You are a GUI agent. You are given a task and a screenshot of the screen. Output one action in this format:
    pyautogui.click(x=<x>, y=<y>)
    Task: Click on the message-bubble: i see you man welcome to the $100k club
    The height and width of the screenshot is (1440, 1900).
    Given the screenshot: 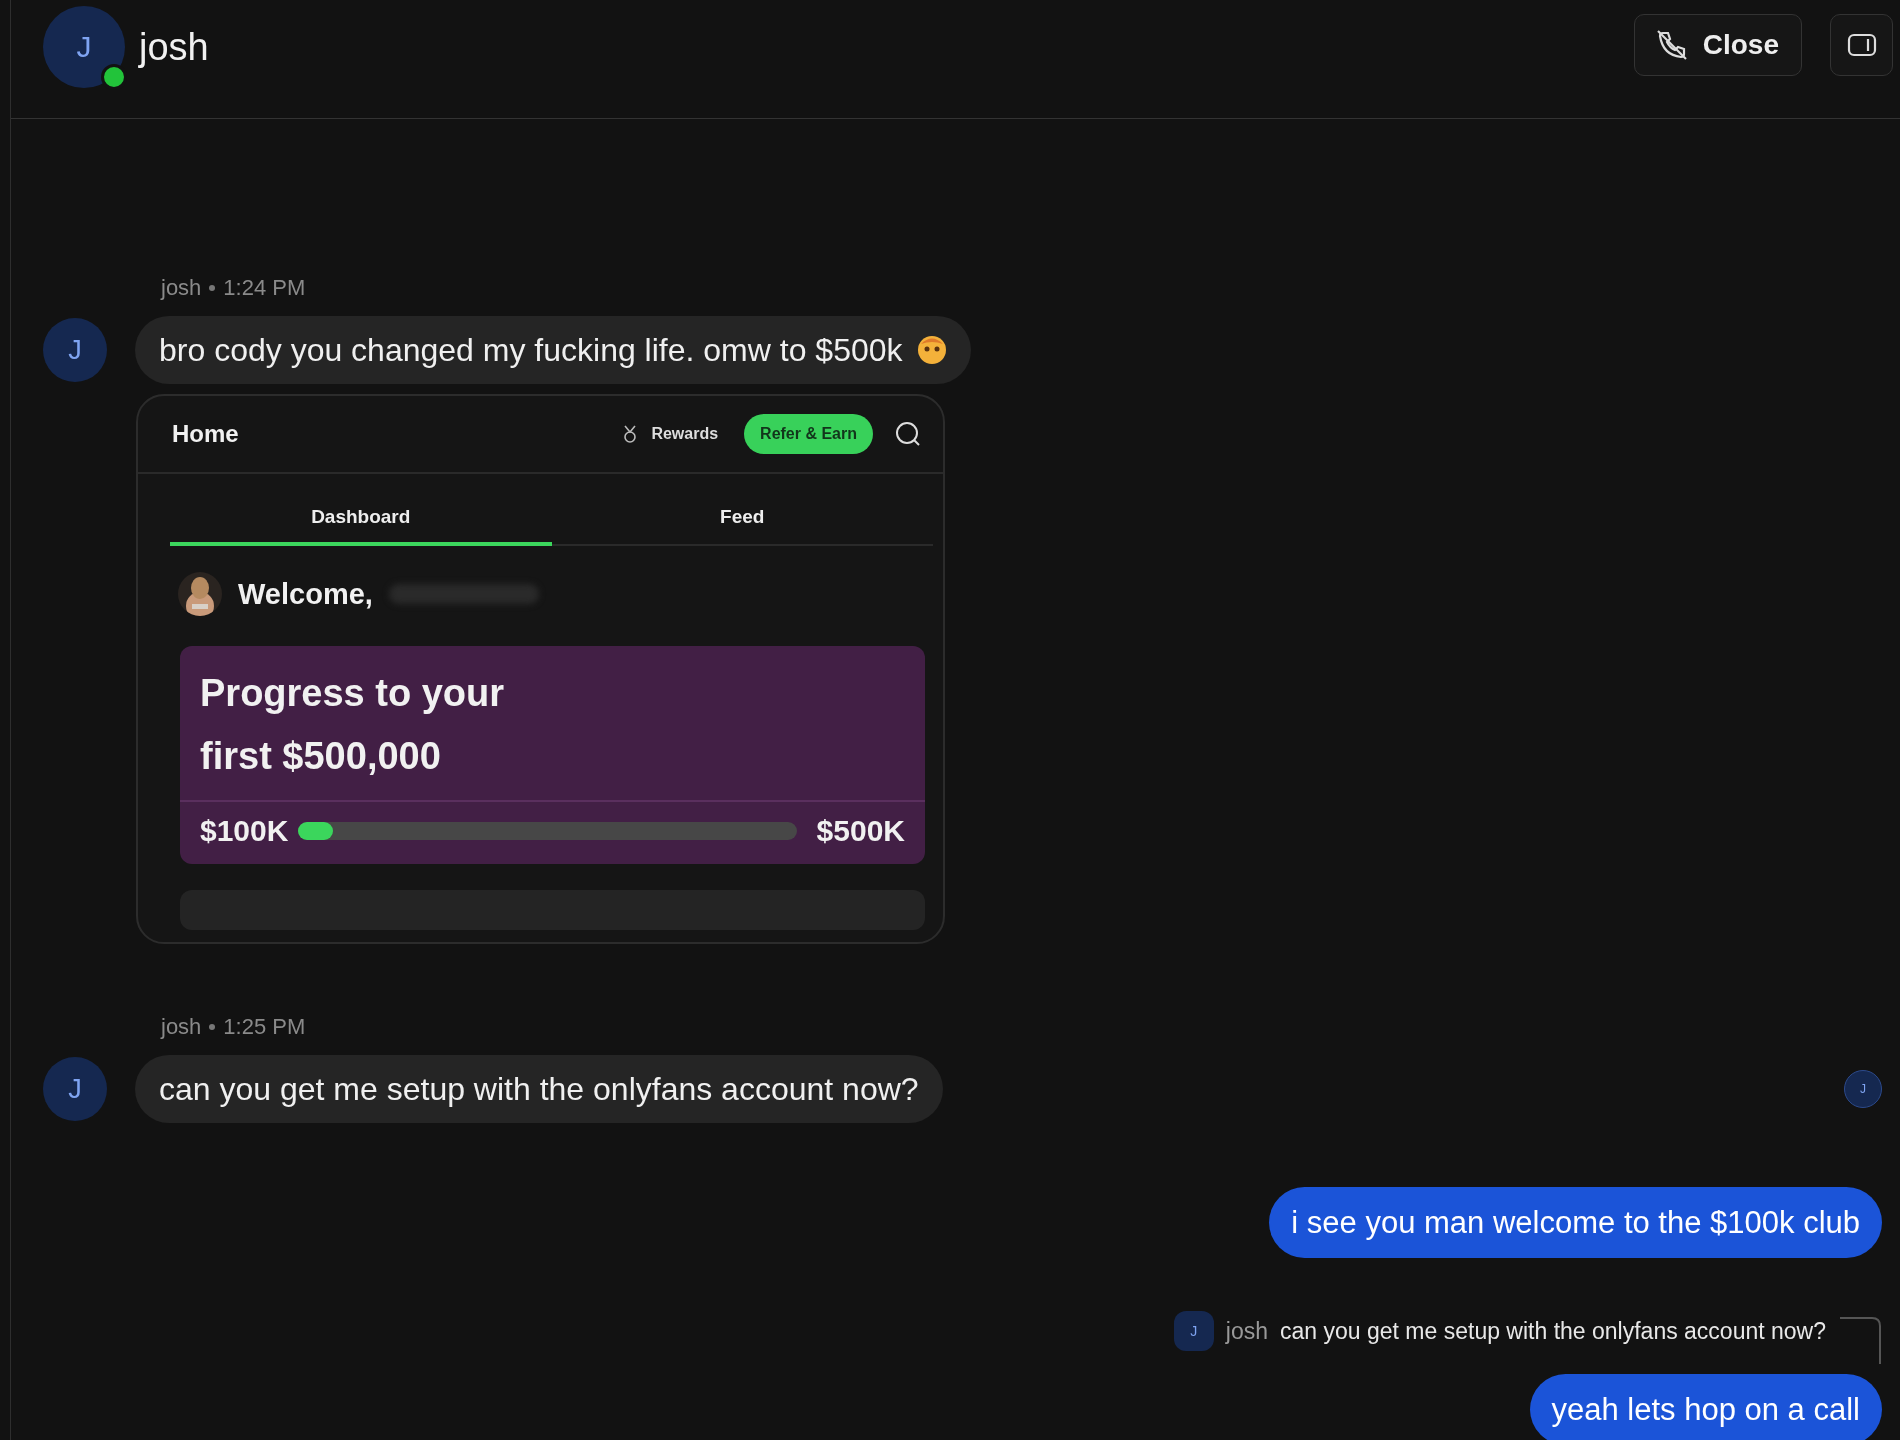 What is the action you would take?
    pyautogui.click(x=1575, y=1222)
    